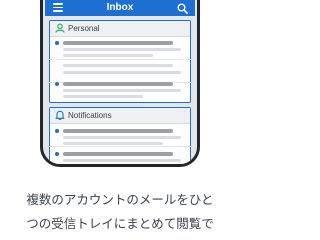  I want to click on notifications-section-card: Notifications, so click(120, 135).